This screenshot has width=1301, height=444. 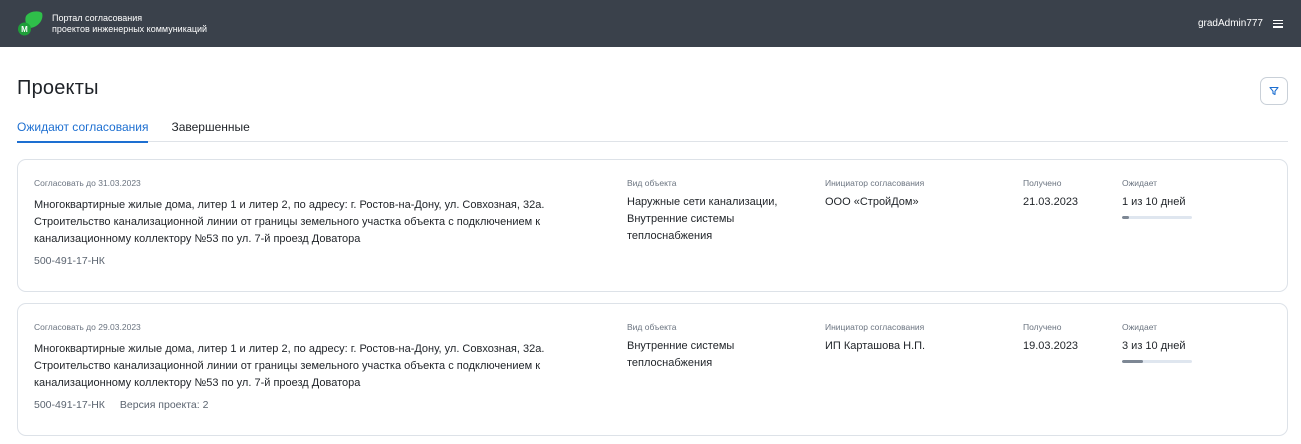 What do you see at coordinates (1154, 202) in the screenshot?
I see `waiting-days: 1 из 10 дней` at bounding box center [1154, 202].